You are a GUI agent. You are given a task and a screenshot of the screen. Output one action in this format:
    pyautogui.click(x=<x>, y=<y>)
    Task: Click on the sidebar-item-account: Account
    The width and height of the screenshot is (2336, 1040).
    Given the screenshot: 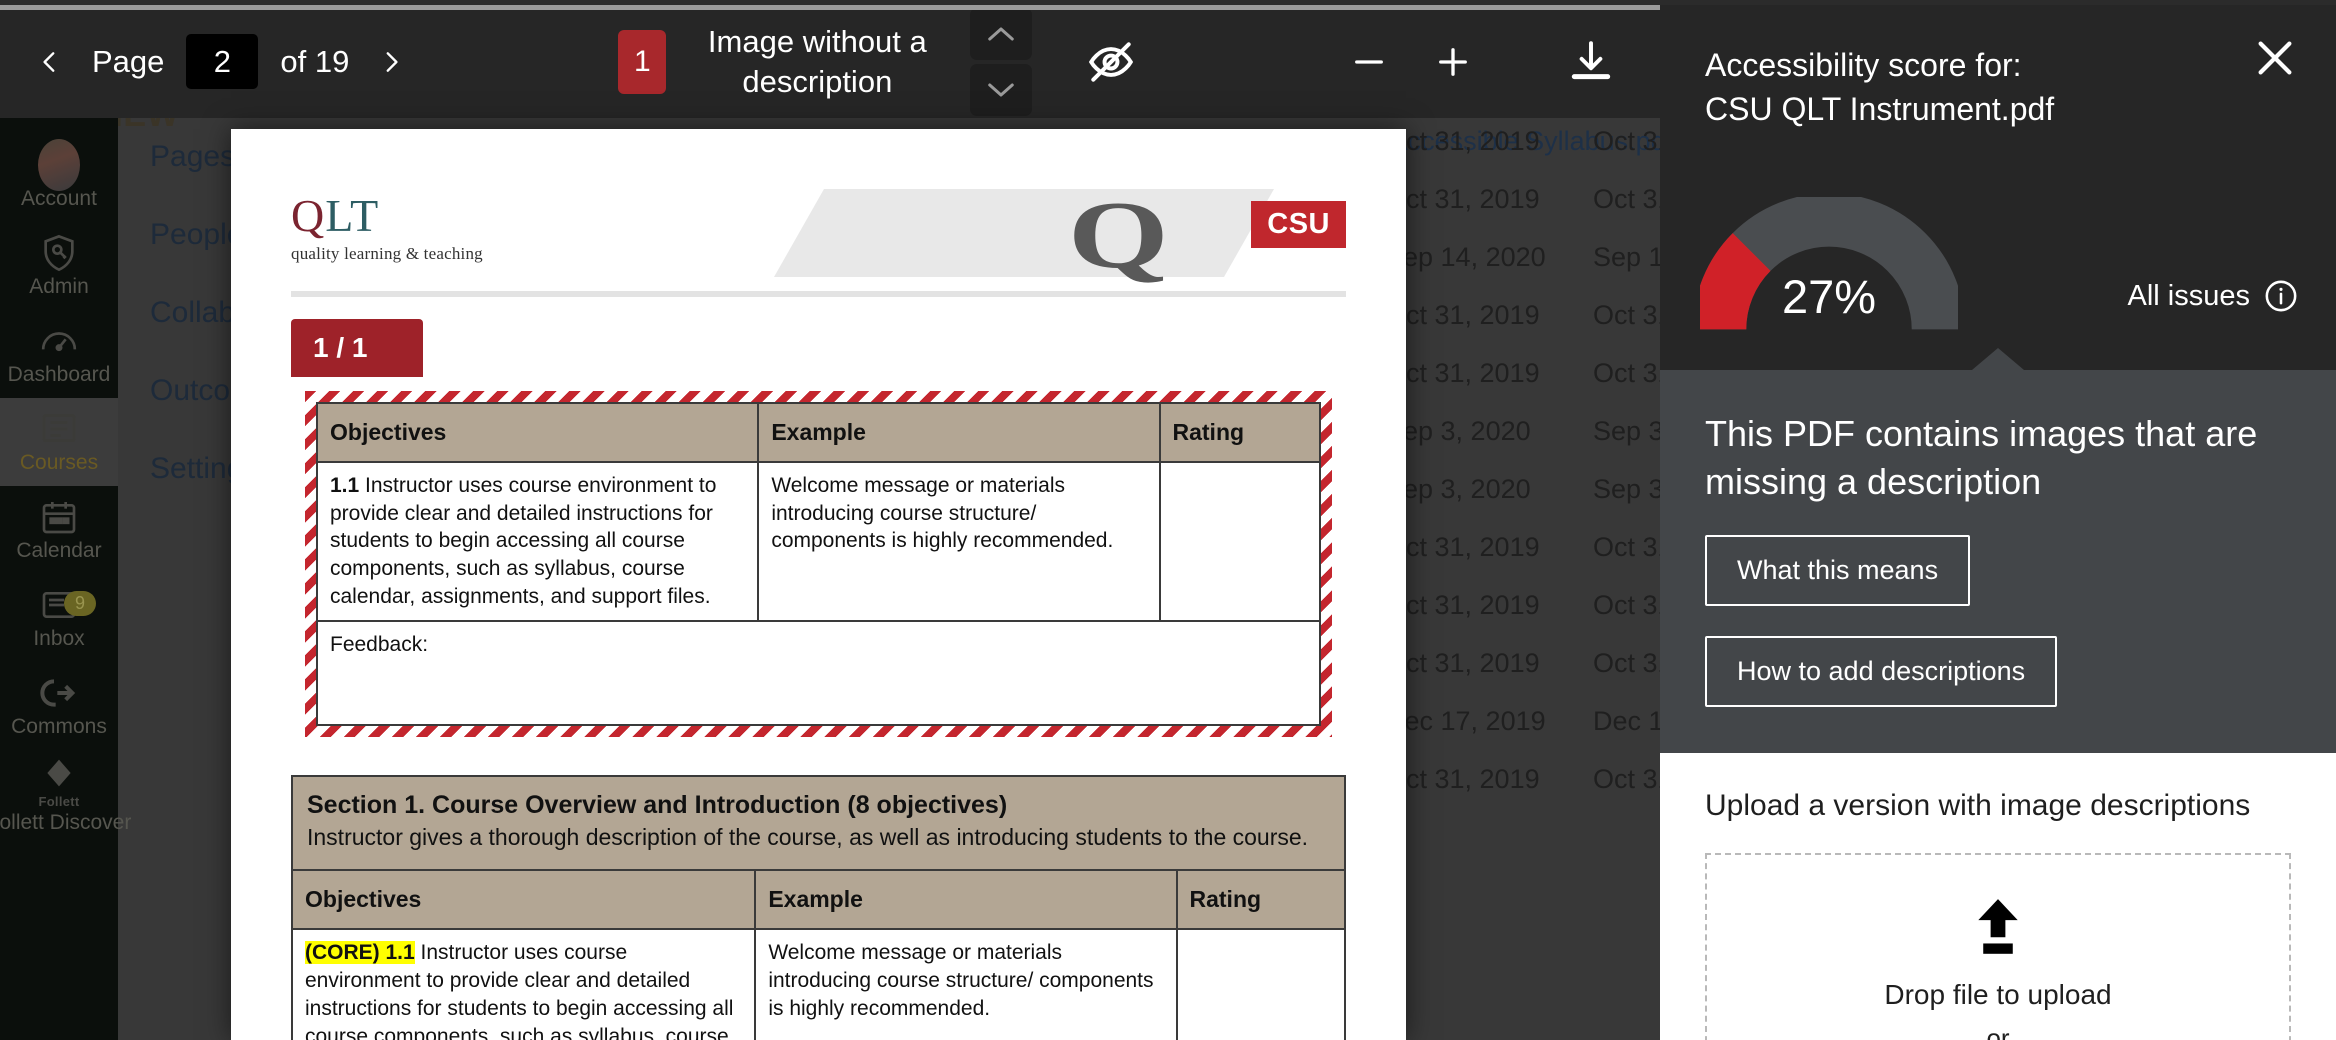 What is the action you would take?
    pyautogui.click(x=59, y=178)
    